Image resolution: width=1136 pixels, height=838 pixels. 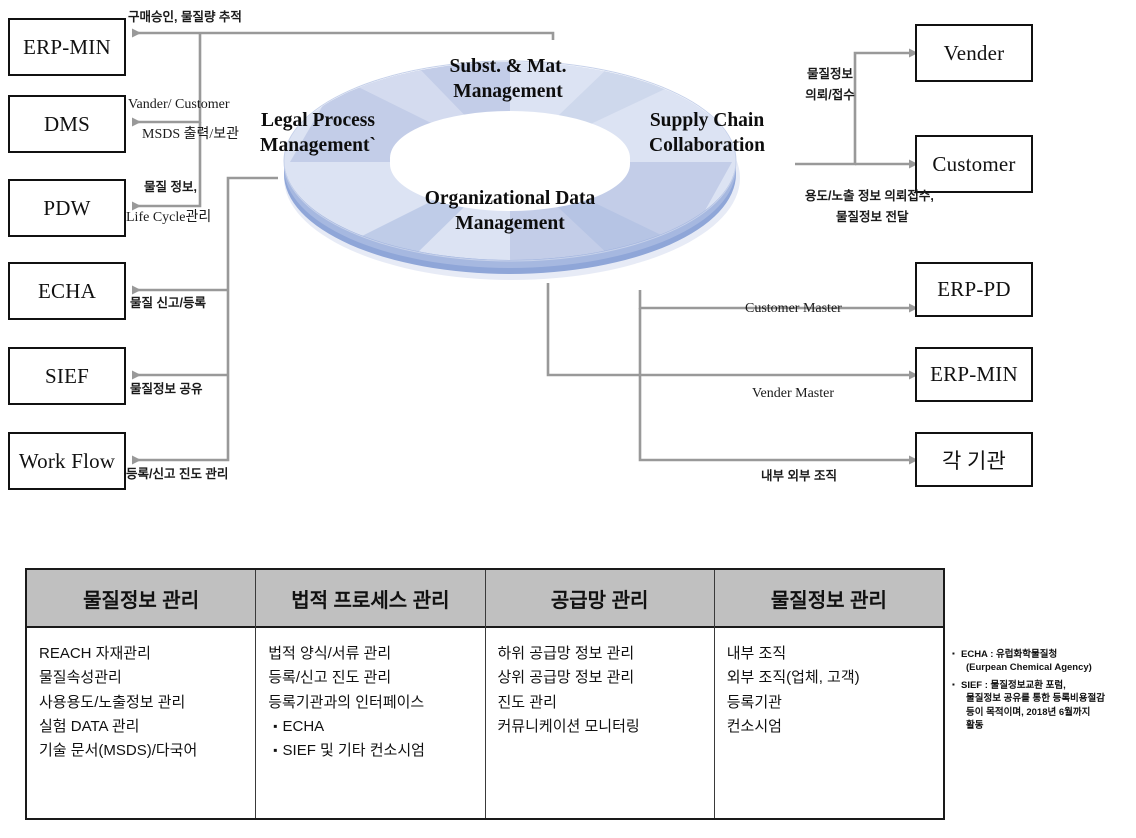 What do you see at coordinates (170, 187) in the screenshot?
I see `edge-label-substance-info: 물질 정보,` at bounding box center [170, 187].